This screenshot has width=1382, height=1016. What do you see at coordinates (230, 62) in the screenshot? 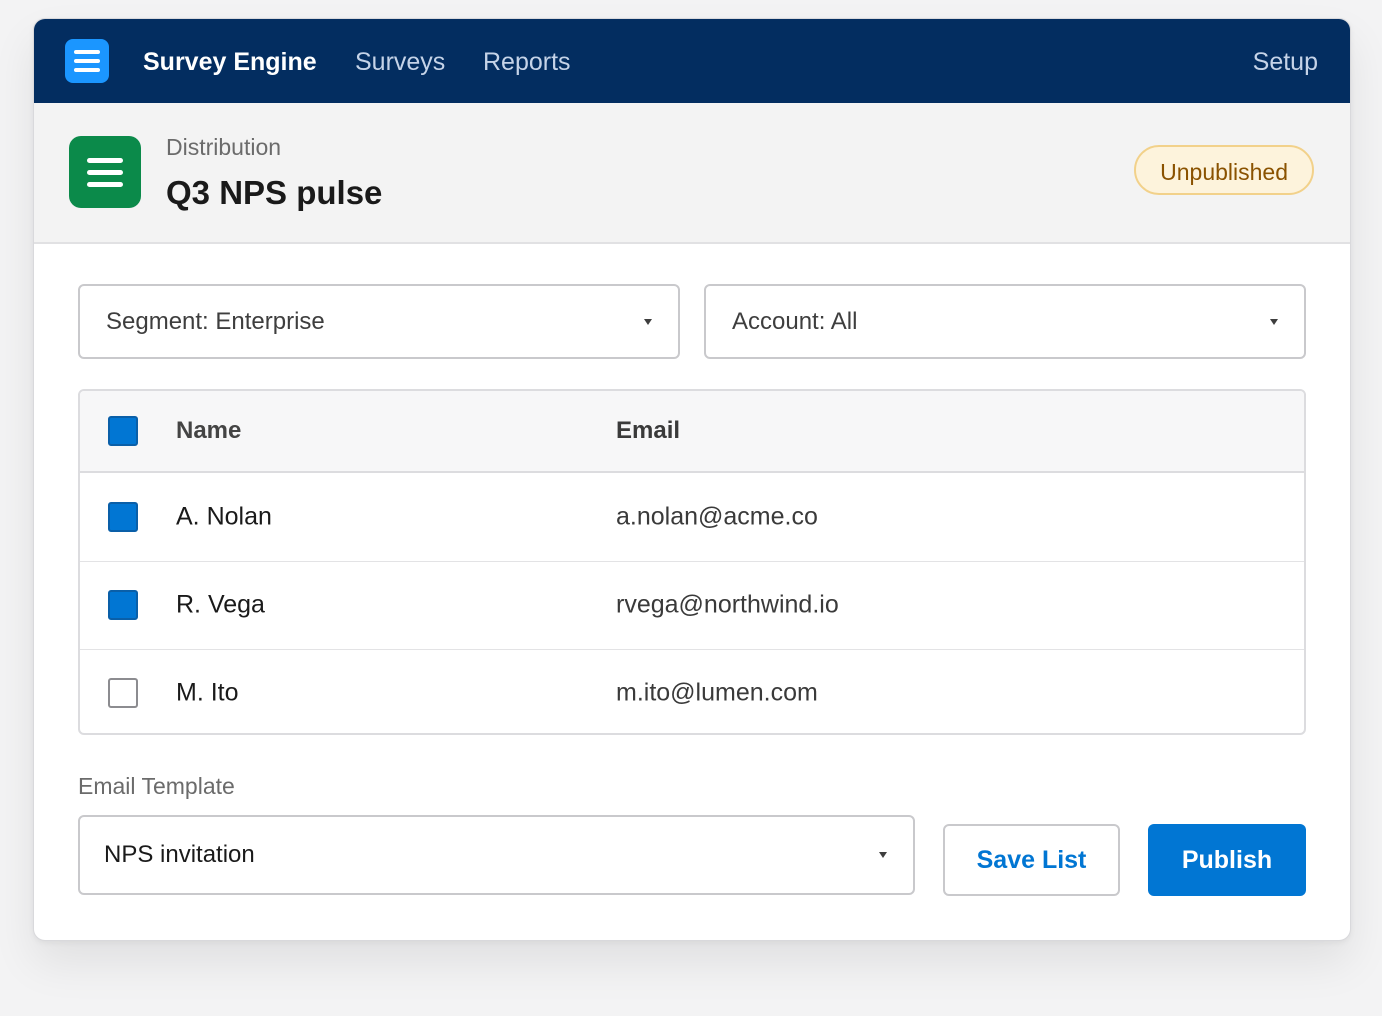
I see `app-name: Survey Engine` at bounding box center [230, 62].